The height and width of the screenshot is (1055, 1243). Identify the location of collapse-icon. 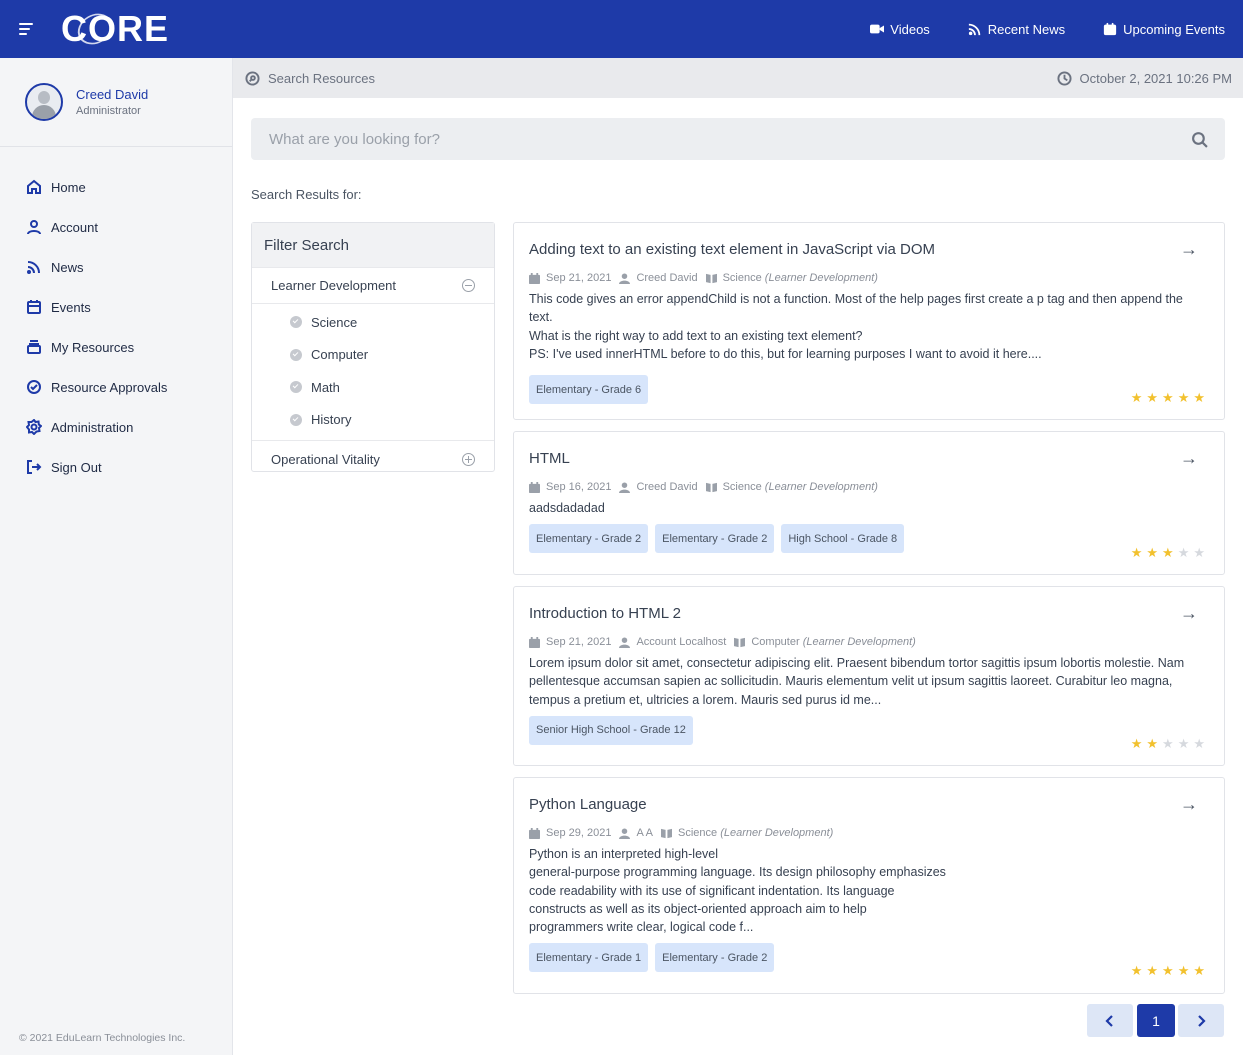
(468, 285).